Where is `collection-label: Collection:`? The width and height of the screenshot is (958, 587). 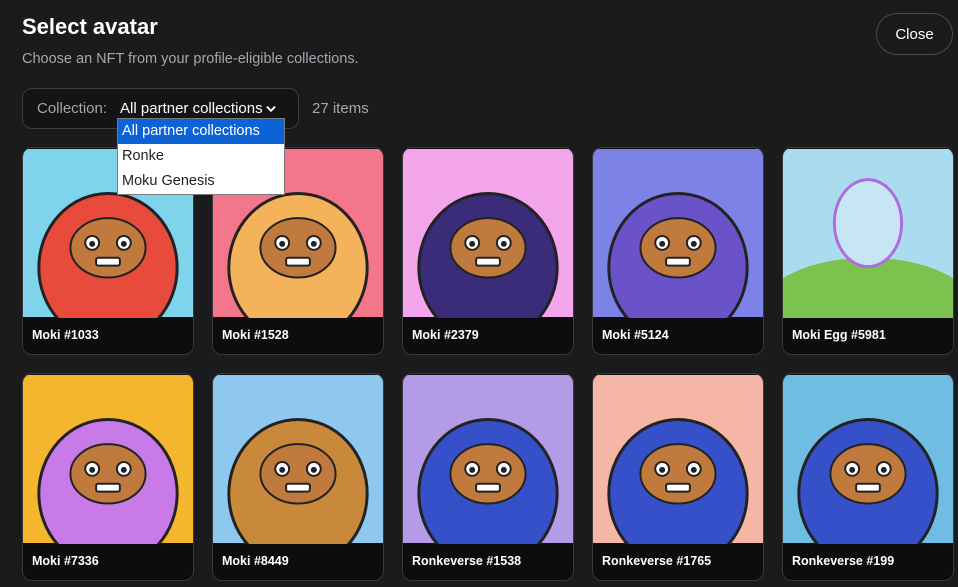 collection-label: Collection: is located at coordinates (72, 108).